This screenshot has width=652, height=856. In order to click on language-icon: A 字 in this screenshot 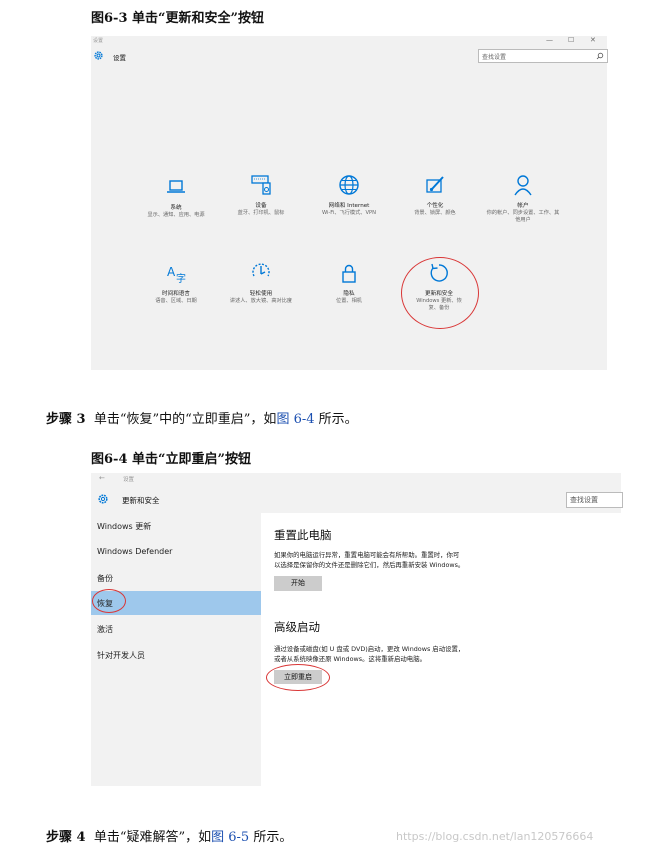, I will do `click(176, 275)`.